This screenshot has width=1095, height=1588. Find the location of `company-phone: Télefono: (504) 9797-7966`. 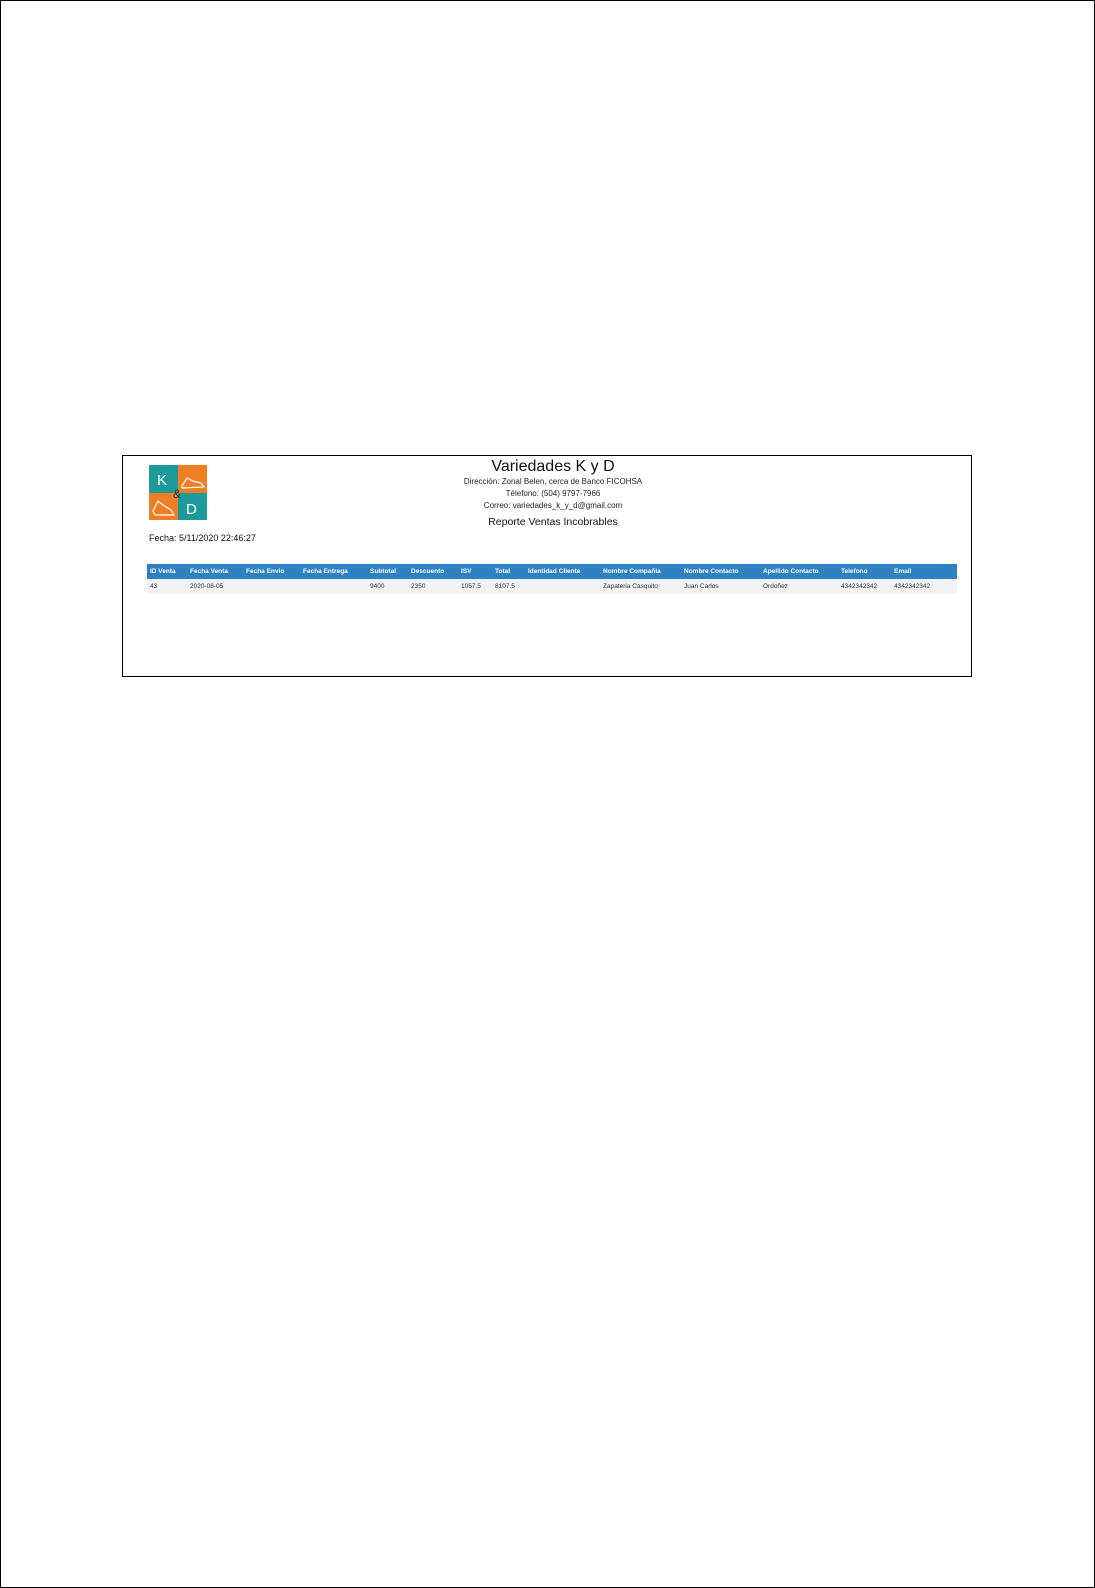

company-phone: Télefono: (504) 9797-7966 is located at coordinates (553, 493).